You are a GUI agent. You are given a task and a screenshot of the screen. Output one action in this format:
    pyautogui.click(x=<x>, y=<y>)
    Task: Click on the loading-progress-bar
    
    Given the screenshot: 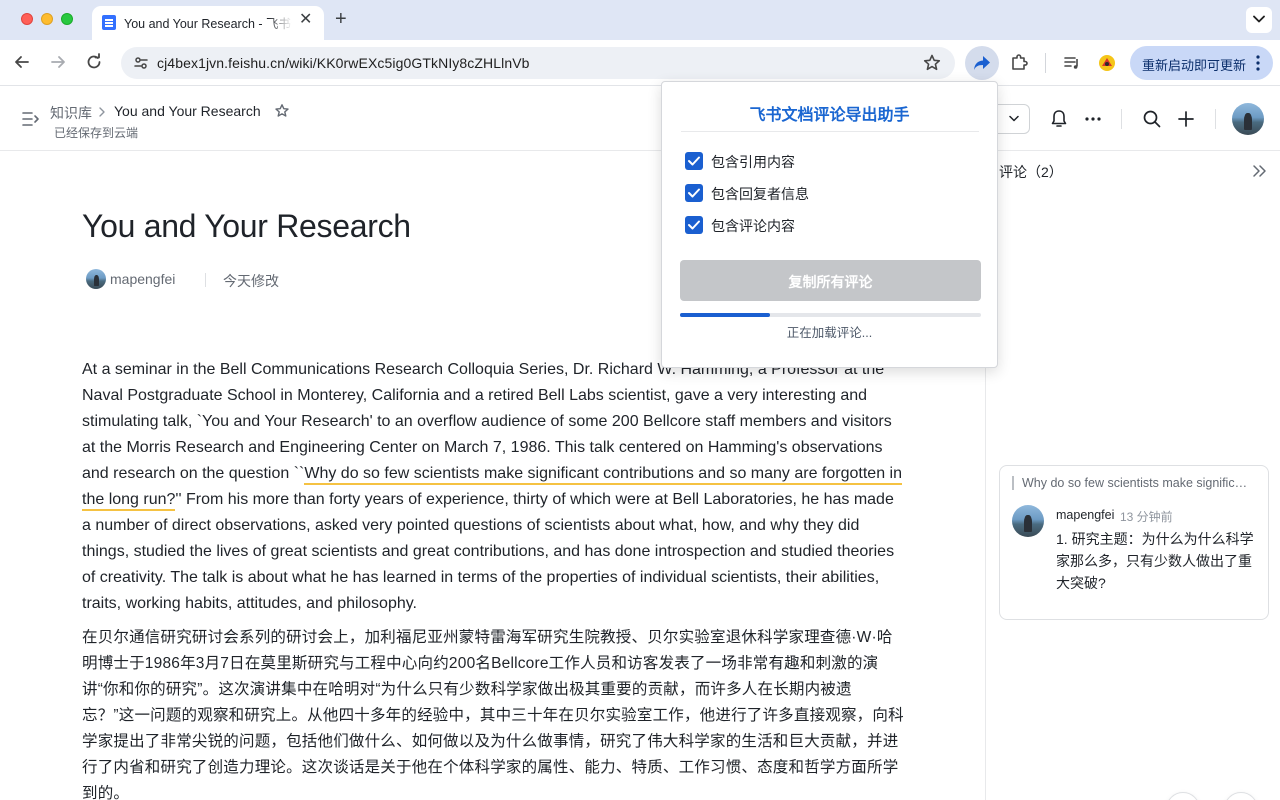 What is the action you would take?
    pyautogui.click(x=830, y=315)
    